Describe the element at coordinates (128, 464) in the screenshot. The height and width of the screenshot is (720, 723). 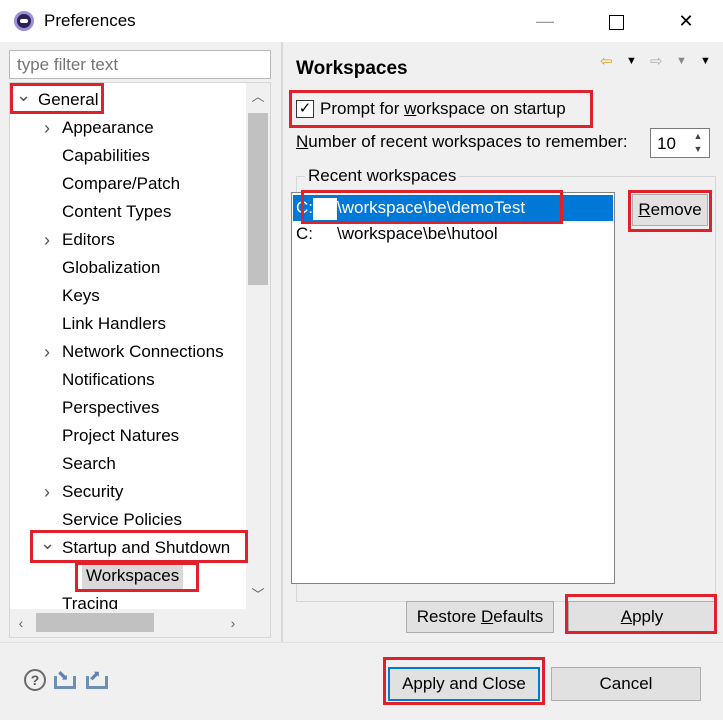
I see `tree-item-search: Search` at that location.